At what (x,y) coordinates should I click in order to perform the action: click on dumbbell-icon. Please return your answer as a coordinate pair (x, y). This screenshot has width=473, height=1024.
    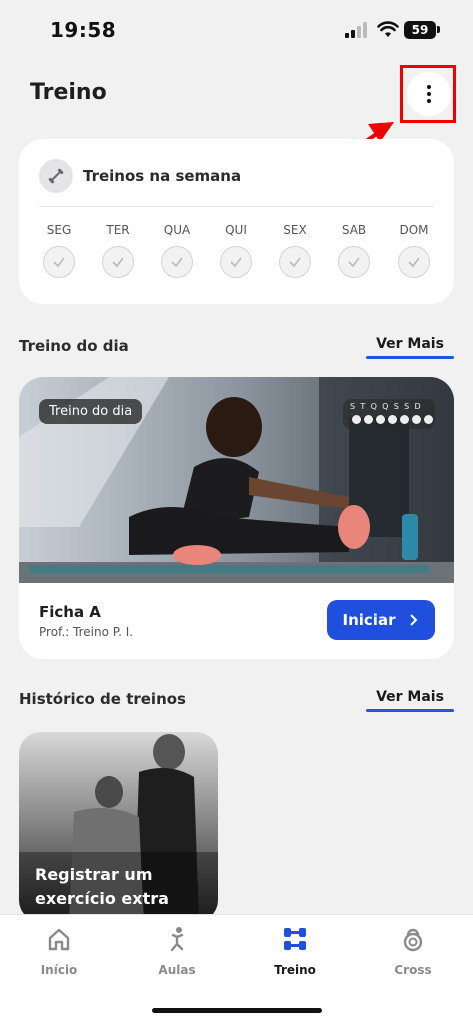
    Looking at the image, I should click on (56, 176).